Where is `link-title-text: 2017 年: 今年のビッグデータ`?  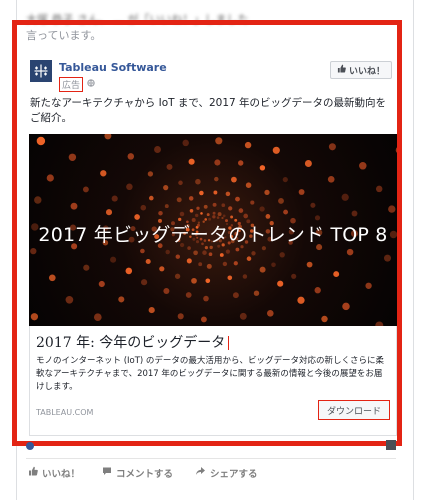 link-title-text: 2017 年: 今年のビッグデータ is located at coordinates (131, 343).